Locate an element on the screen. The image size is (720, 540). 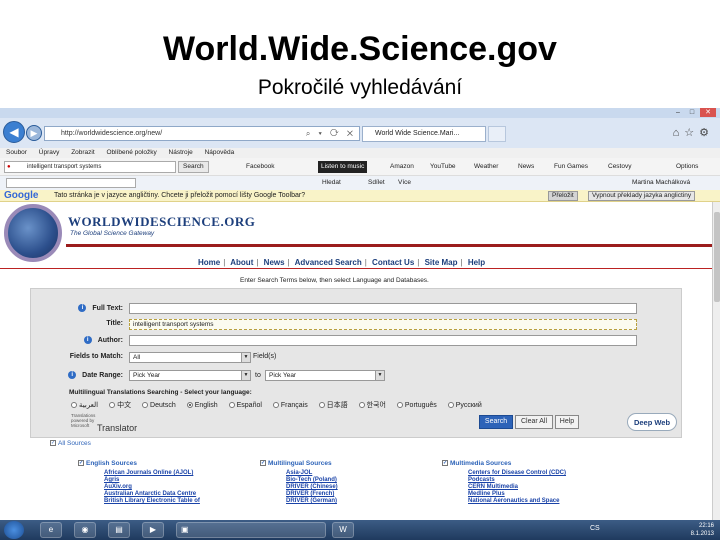
language-option-english: English is located at coordinates (202, 405).